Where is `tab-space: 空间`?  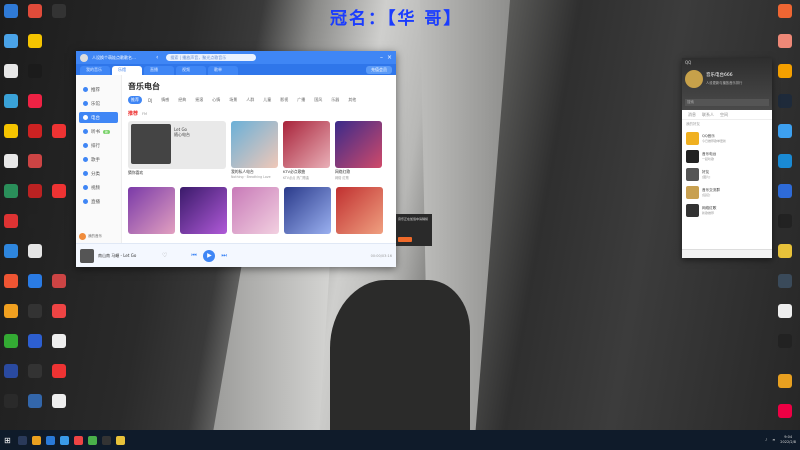 tab-space: 空间 is located at coordinates (724, 114).